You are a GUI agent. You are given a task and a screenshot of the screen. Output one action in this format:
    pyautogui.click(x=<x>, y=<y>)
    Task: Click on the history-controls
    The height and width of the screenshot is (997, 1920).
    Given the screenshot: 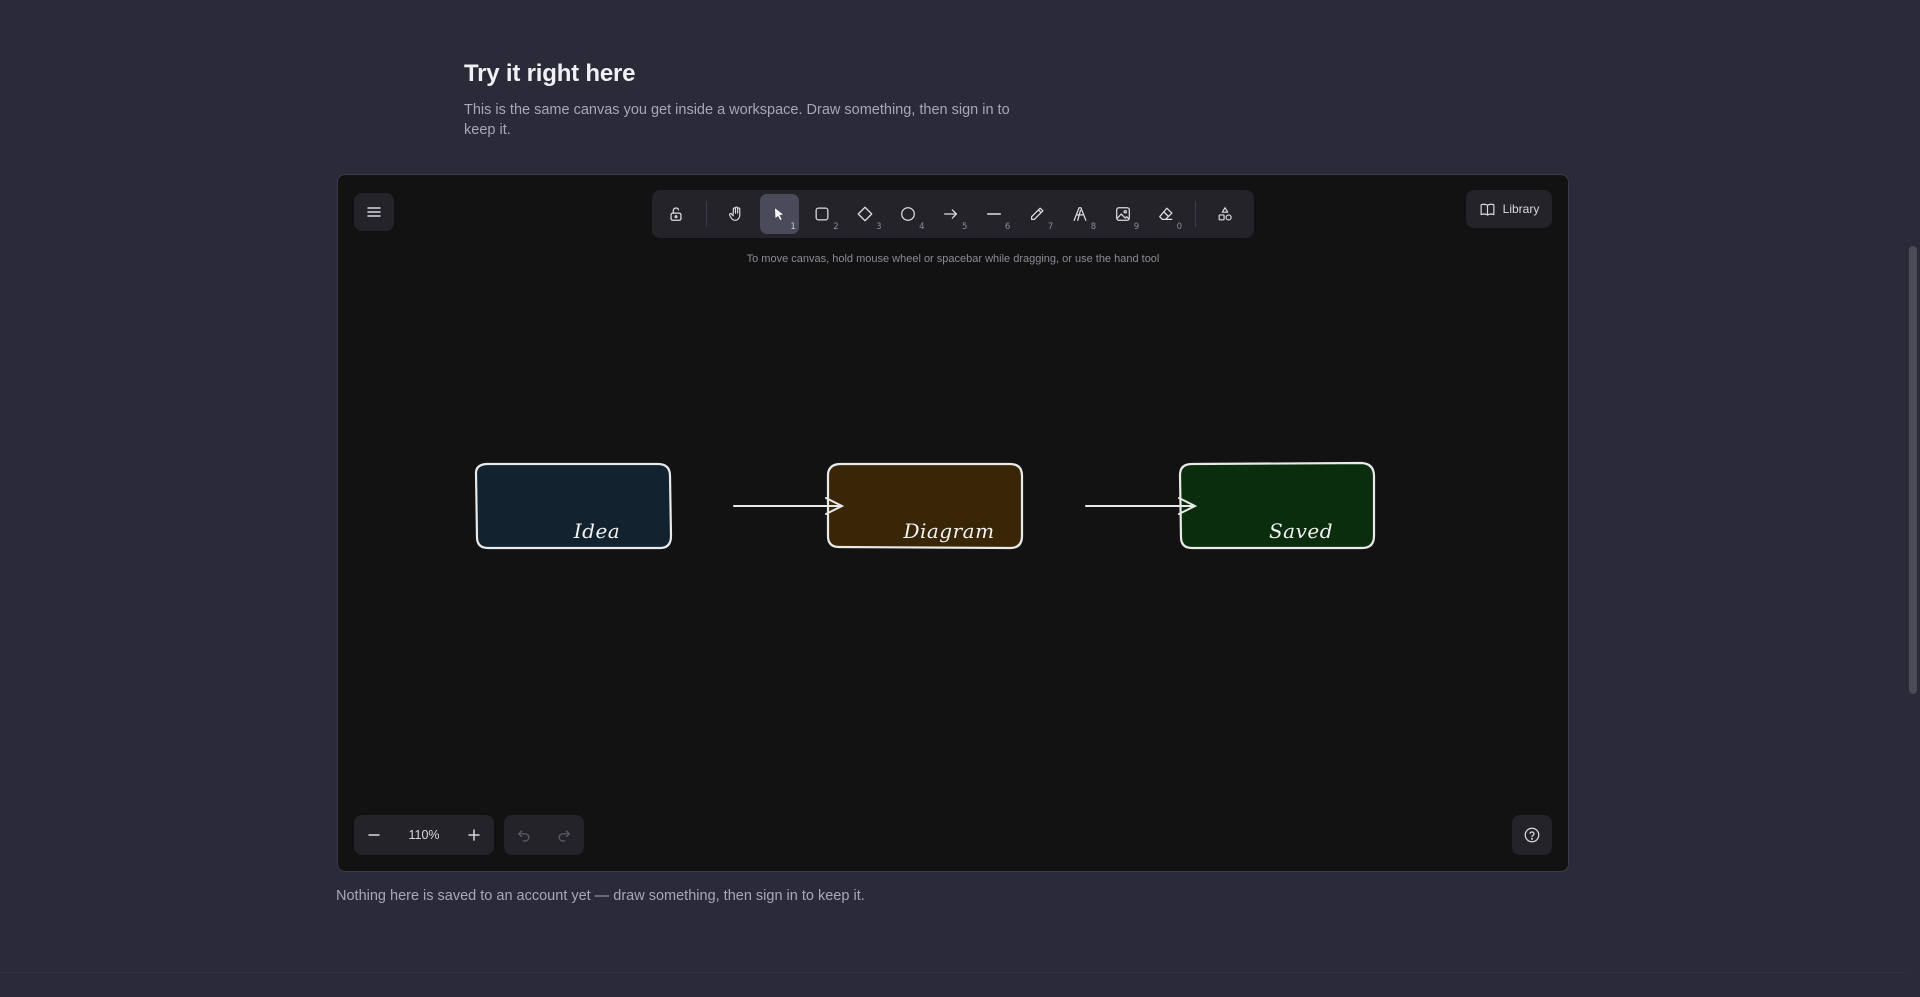 What is the action you would take?
    pyautogui.click(x=544, y=835)
    